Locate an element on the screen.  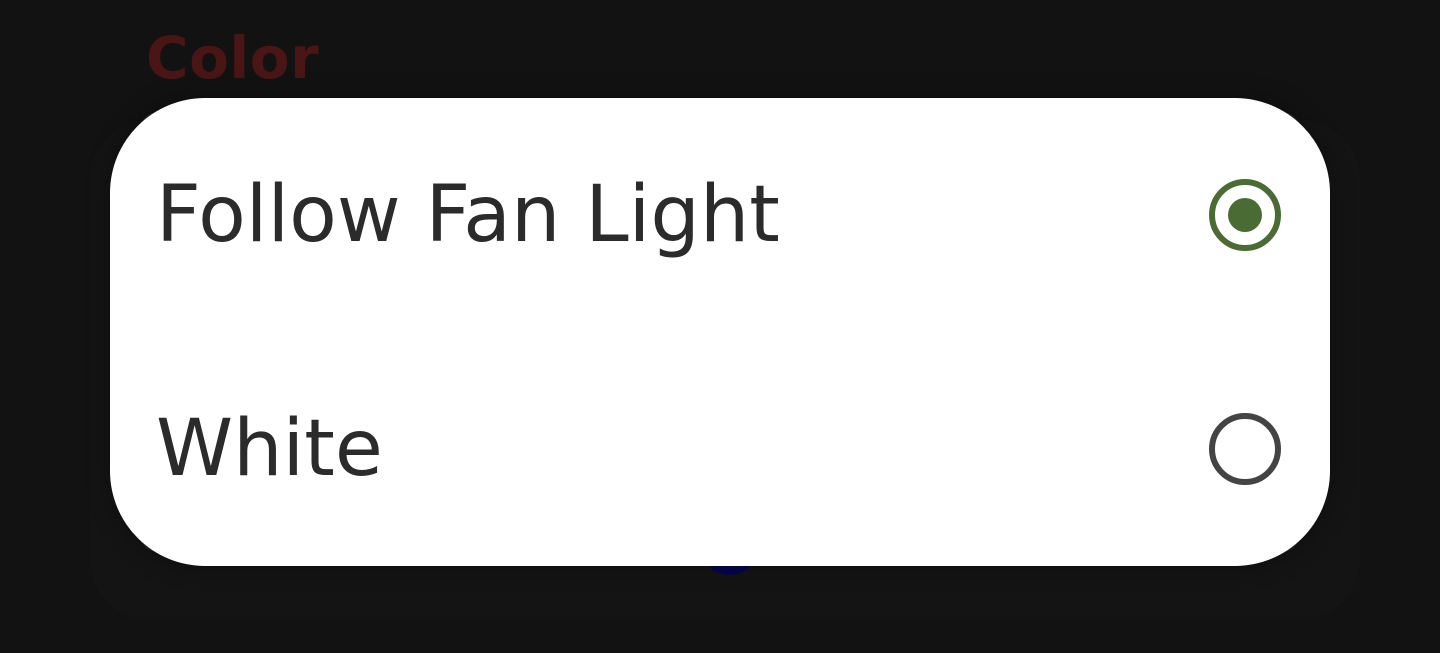
radio-button-unselected is located at coordinates (1245, 449).